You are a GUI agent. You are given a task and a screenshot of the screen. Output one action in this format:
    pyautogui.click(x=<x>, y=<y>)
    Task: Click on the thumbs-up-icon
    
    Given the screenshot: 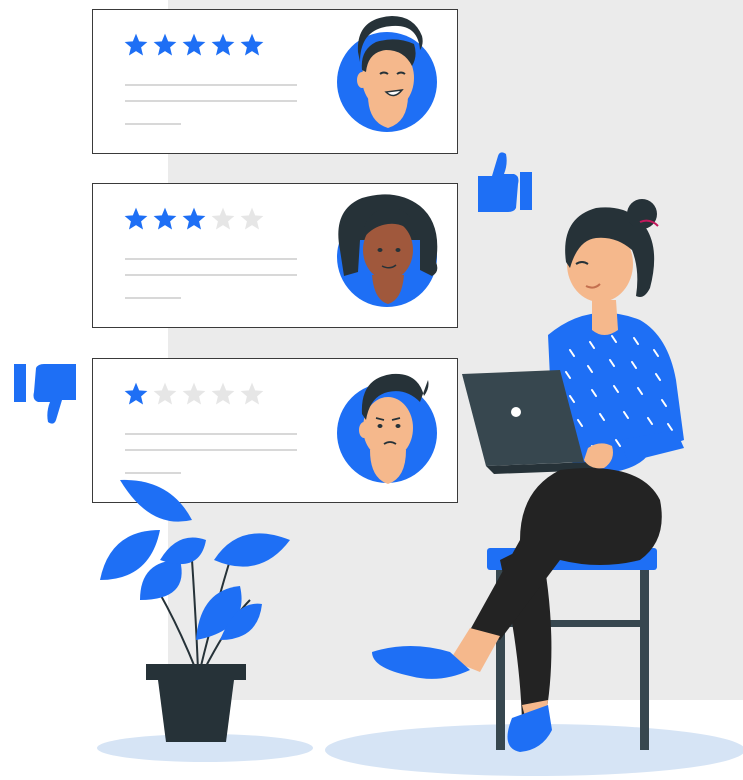 What is the action you would take?
    pyautogui.click(x=505, y=182)
    